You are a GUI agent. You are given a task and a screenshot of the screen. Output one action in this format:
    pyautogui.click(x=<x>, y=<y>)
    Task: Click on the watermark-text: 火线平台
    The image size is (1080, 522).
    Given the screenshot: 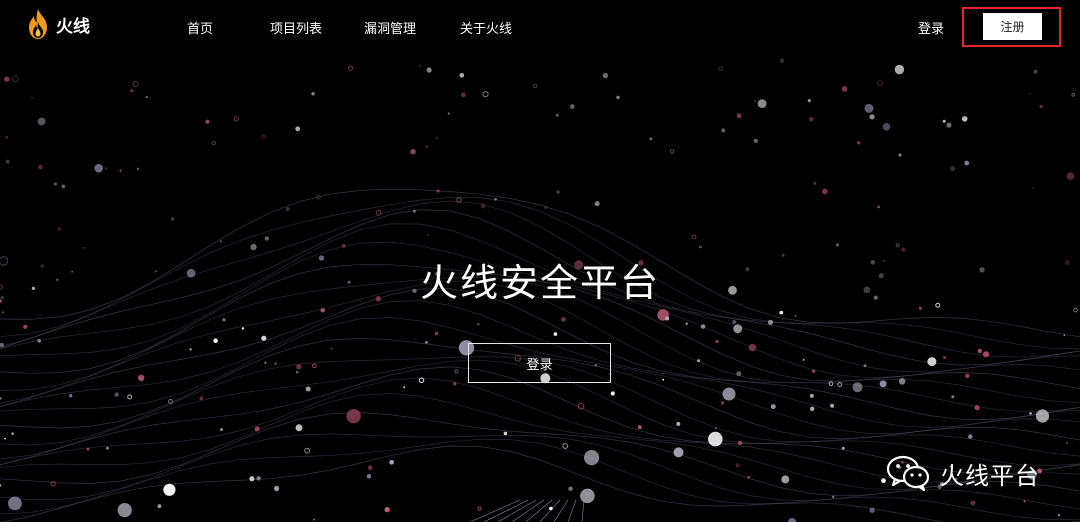 What is the action you would take?
    pyautogui.click(x=990, y=475)
    